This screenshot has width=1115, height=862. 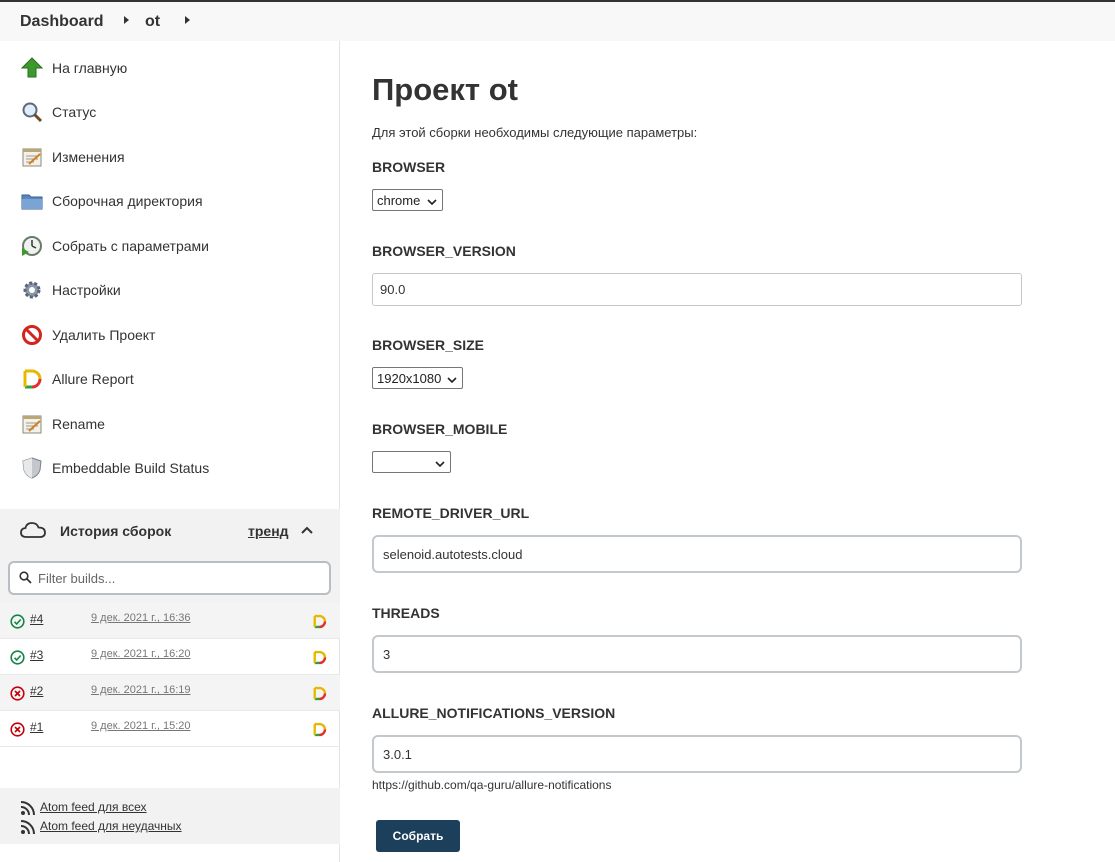 What do you see at coordinates (104, 335) in the screenshot?
I see `sidebar-item-label: Удалить Проект` at bounding box center [104, 335].